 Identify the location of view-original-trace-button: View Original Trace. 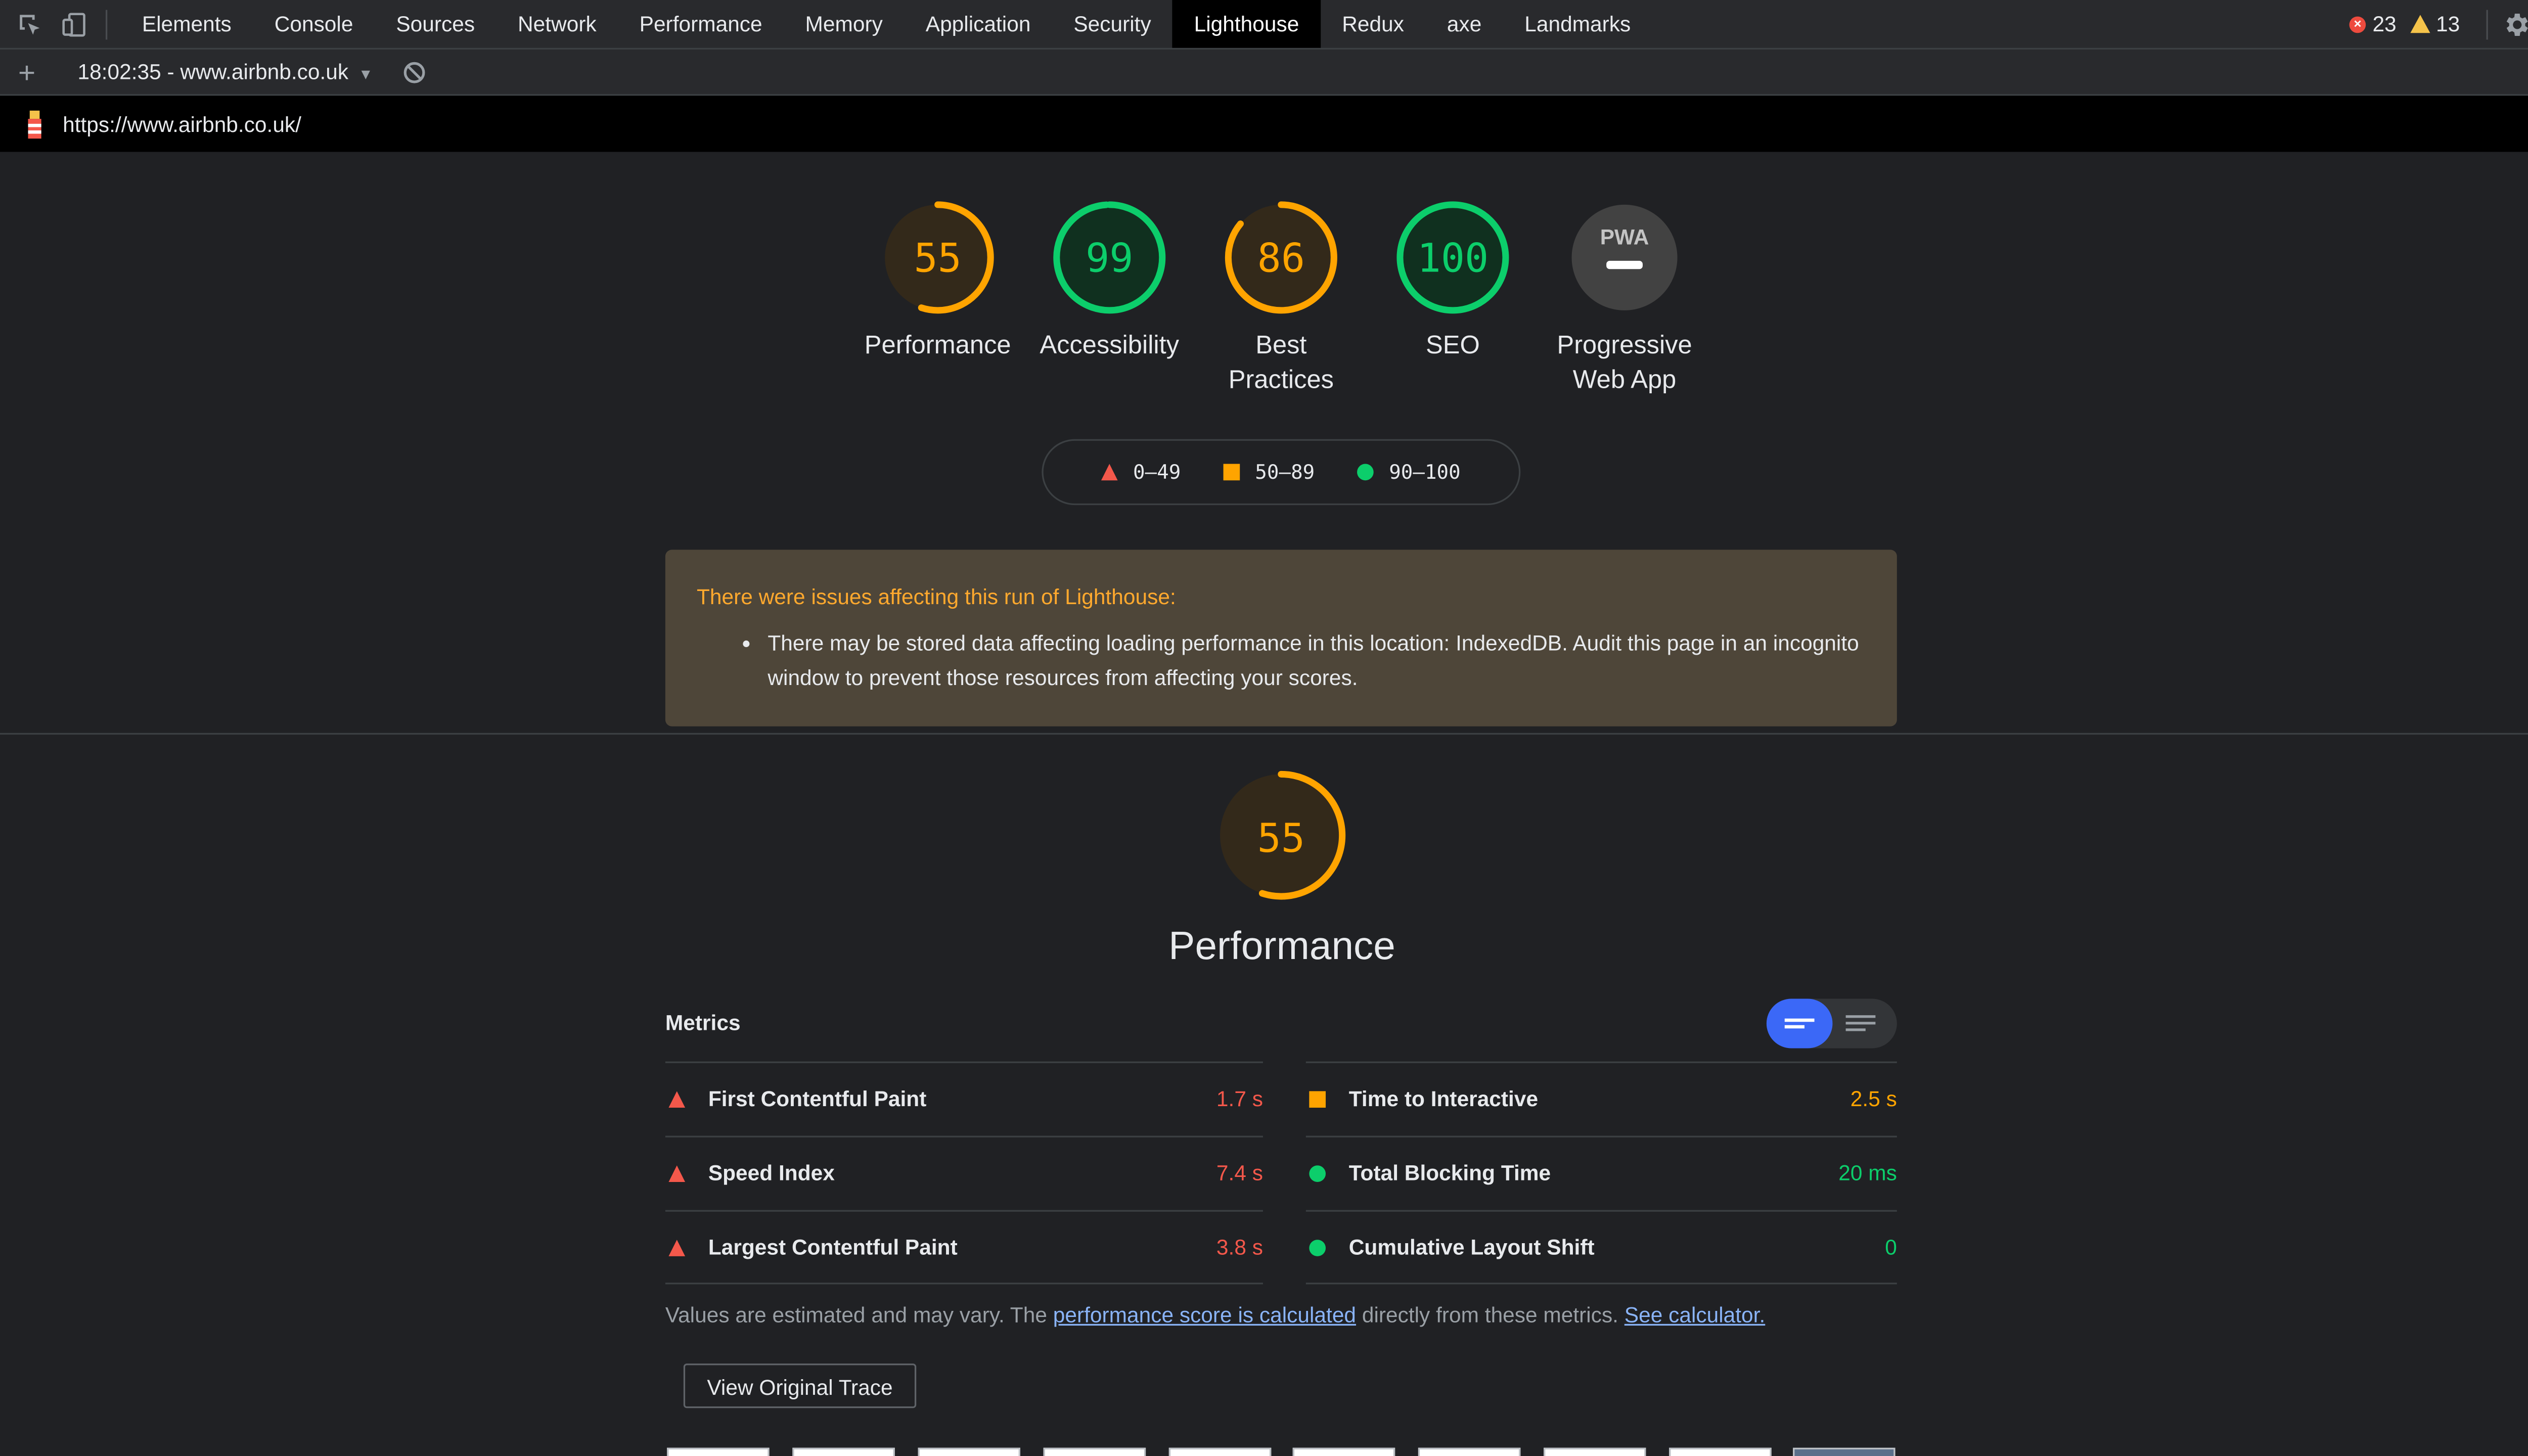
(800, 1385).